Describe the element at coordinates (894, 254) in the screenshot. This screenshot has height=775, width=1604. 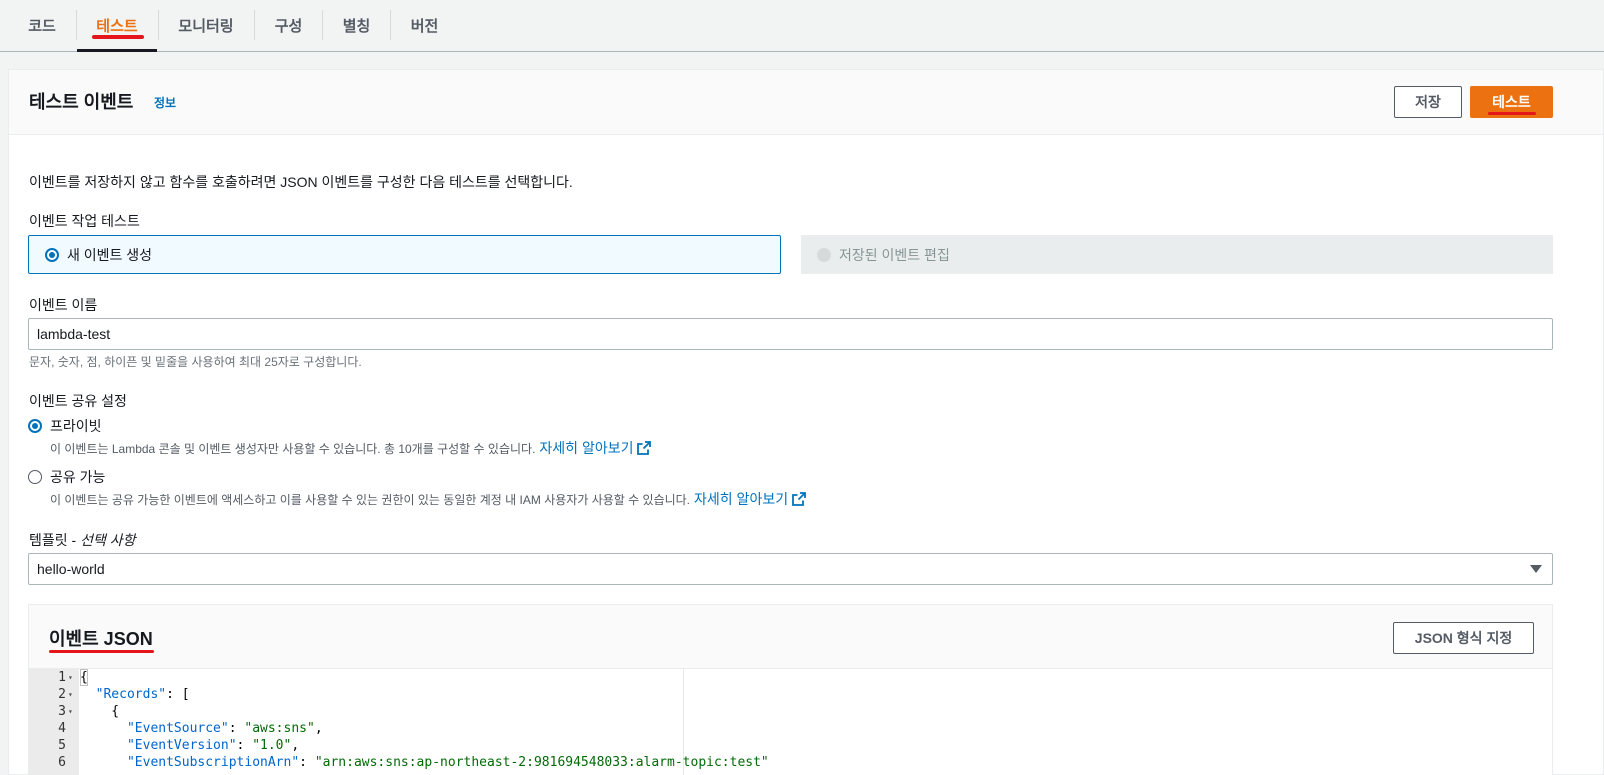
I see `edit-saved-event-label: 저장된 이벤트 편집` at that location.